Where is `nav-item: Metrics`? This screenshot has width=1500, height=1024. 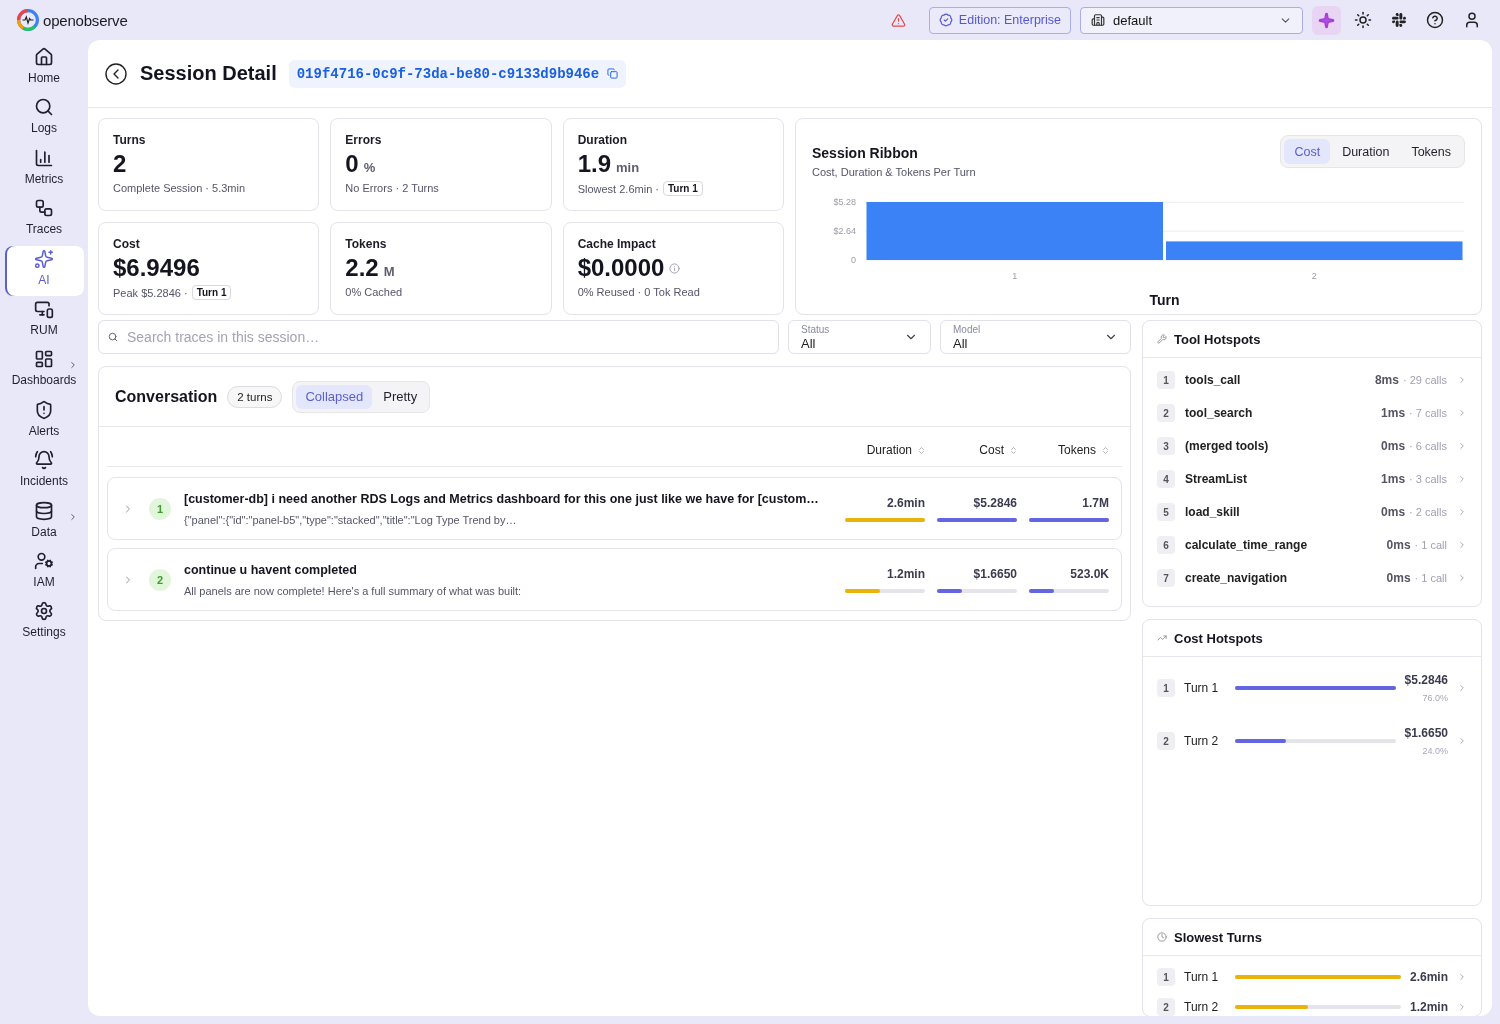 nav-item: Metrics is located at coordinates (44, 169).